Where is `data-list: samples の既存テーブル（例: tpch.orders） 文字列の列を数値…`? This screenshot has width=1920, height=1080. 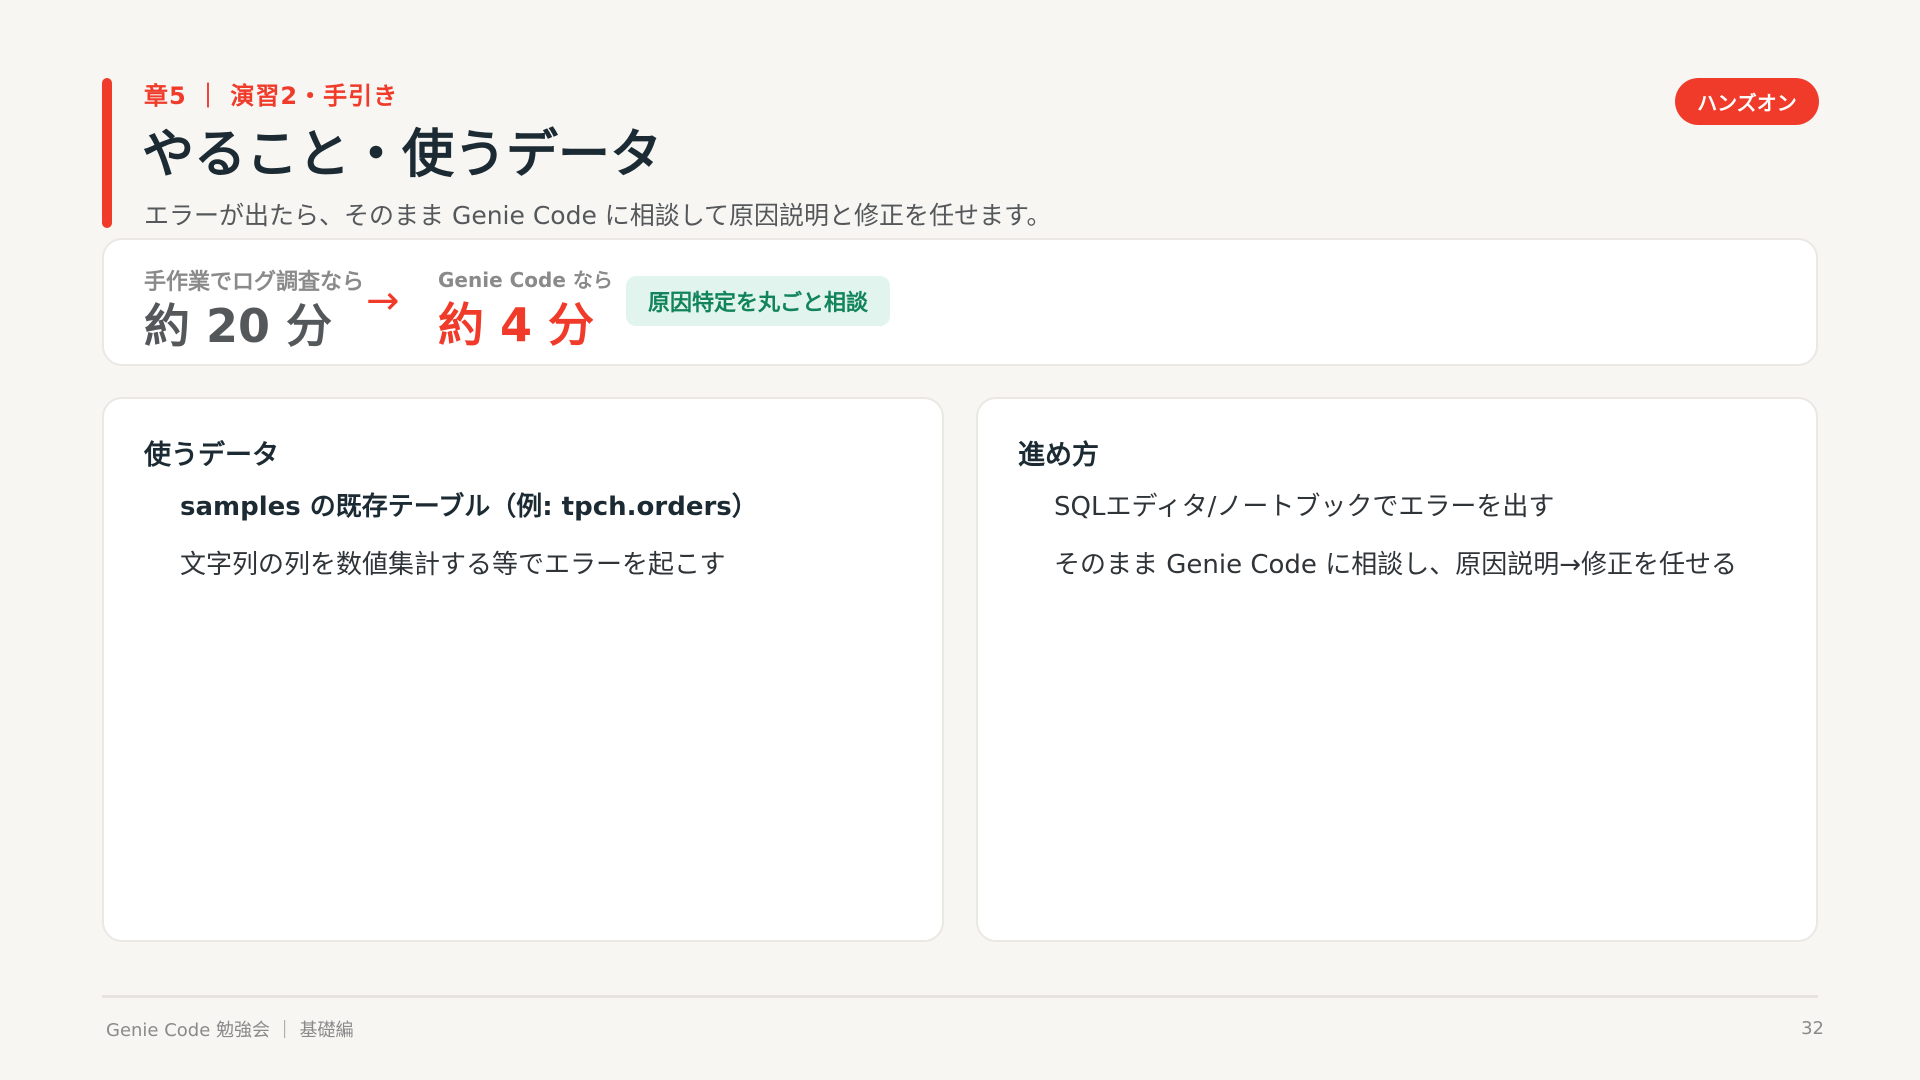
data-list: samples の既存テーブル（例: tpch.orders） 文字列の列を数値… is located at coordinates (469, 549).